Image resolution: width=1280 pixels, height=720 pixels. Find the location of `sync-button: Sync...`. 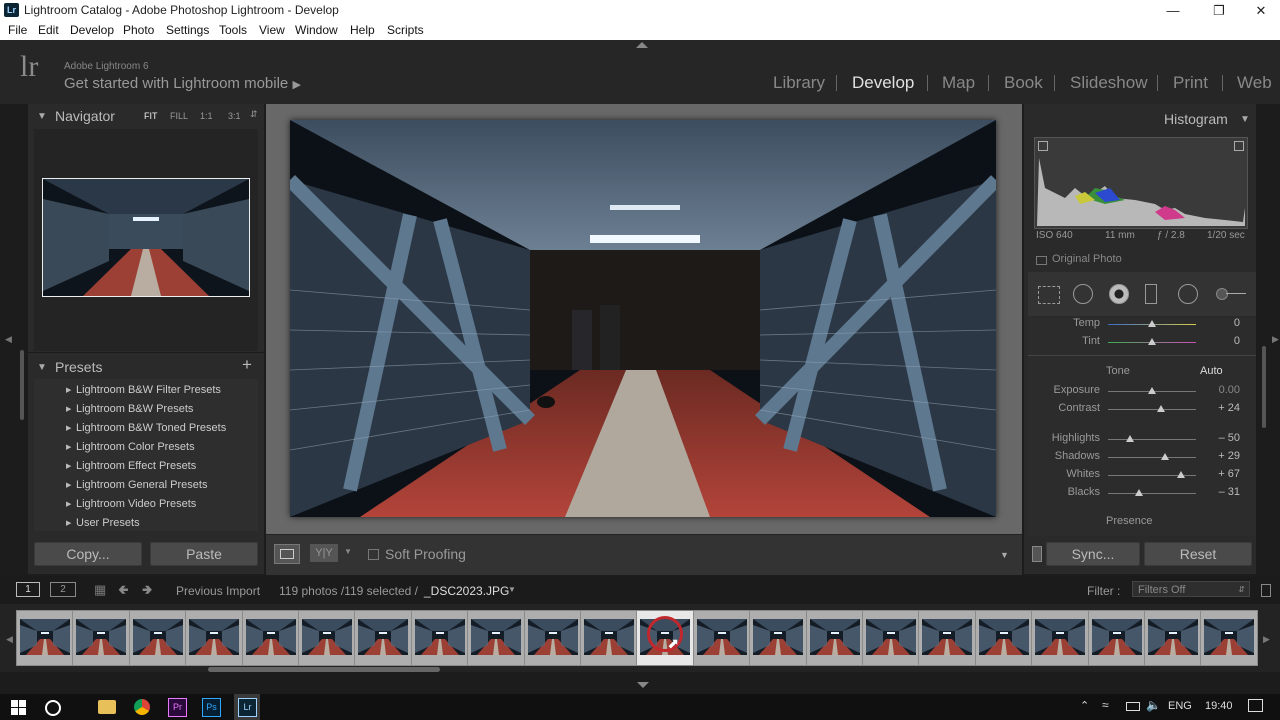

sync-button: Sync... is located at coordinates (1093, 554).